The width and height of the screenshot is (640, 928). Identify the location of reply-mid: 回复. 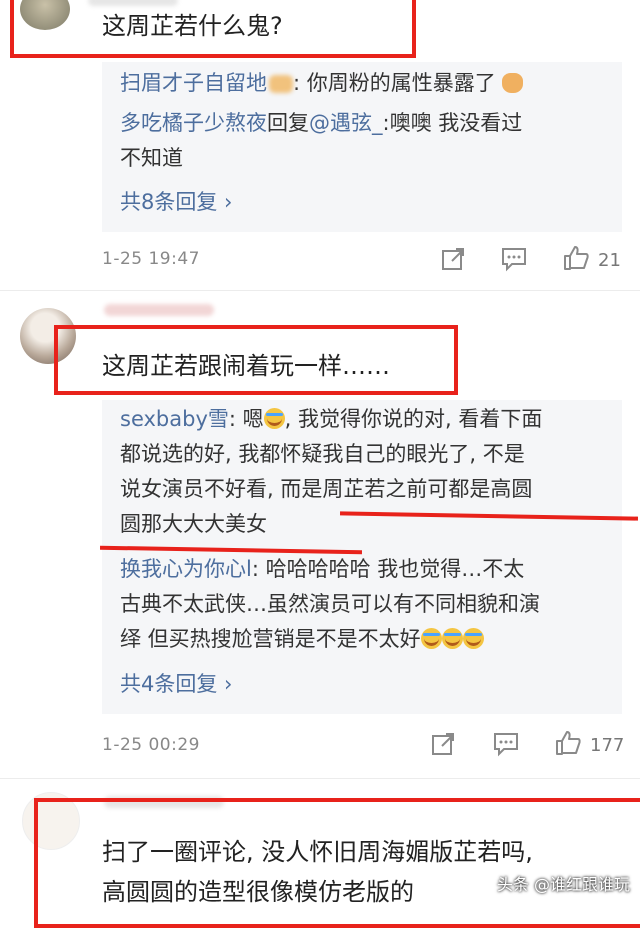
(288, 123).